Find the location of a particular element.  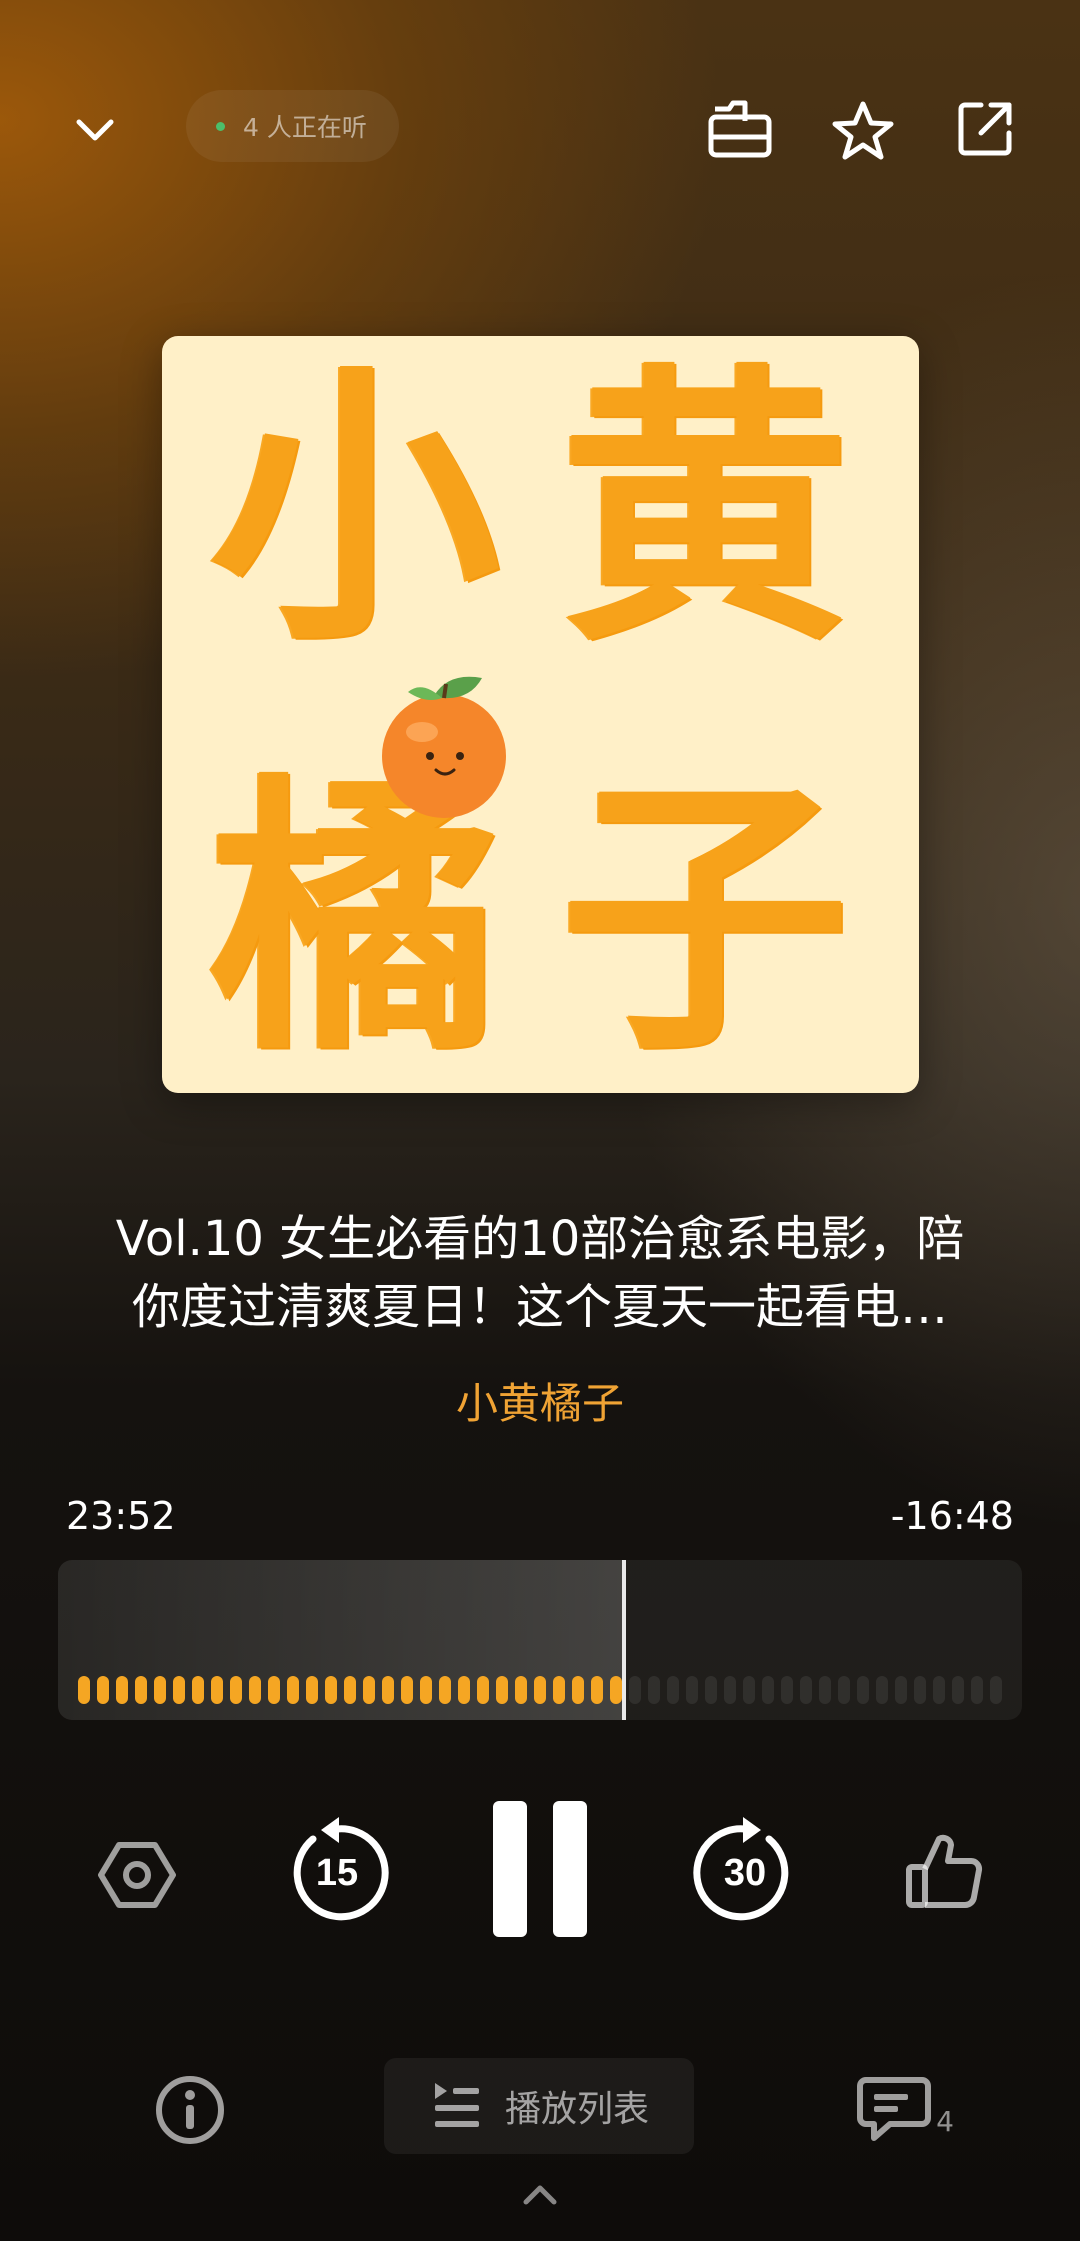

subscribe-icon is located at coordinates (740, 129).